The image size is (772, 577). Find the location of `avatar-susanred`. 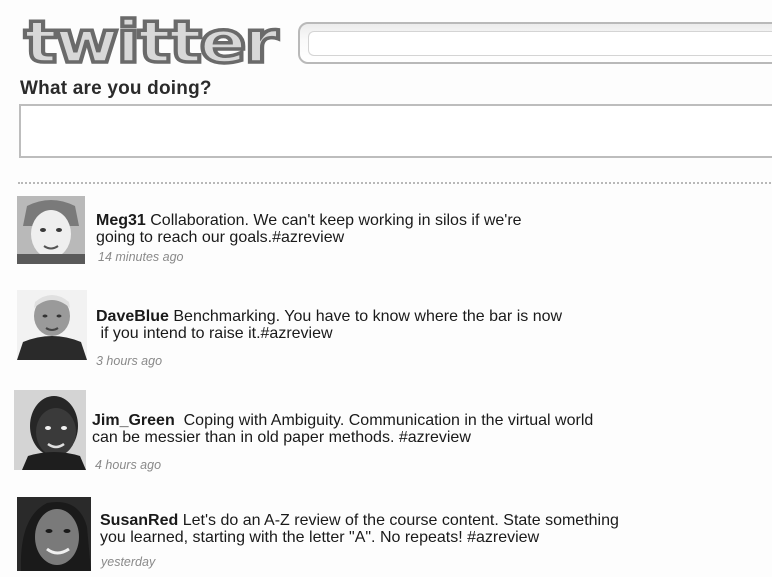

avatar-susanred is located at coordinates (54, 534).